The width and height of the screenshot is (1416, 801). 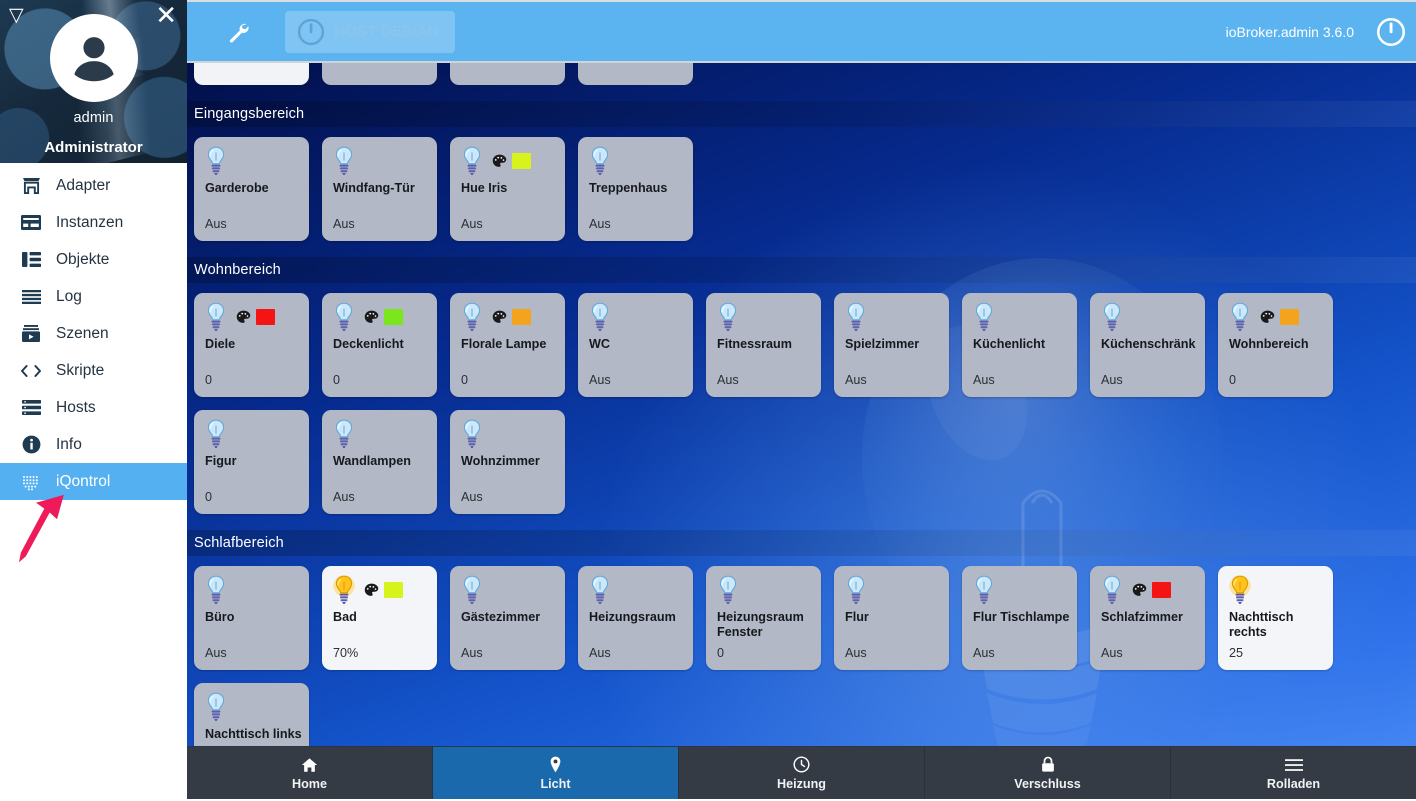 What do you see at coordinates (507, 618) in the screenshot?
I see `device-card: Gästezimmer Aus` at bounding box center [507, 618].